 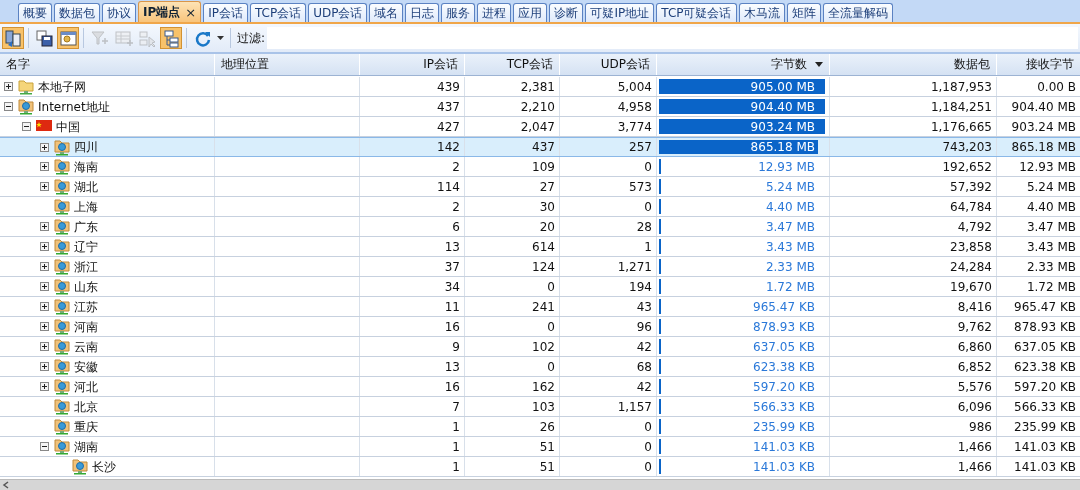 I want to click on table-cell: 2, so click(x=412, y=166).